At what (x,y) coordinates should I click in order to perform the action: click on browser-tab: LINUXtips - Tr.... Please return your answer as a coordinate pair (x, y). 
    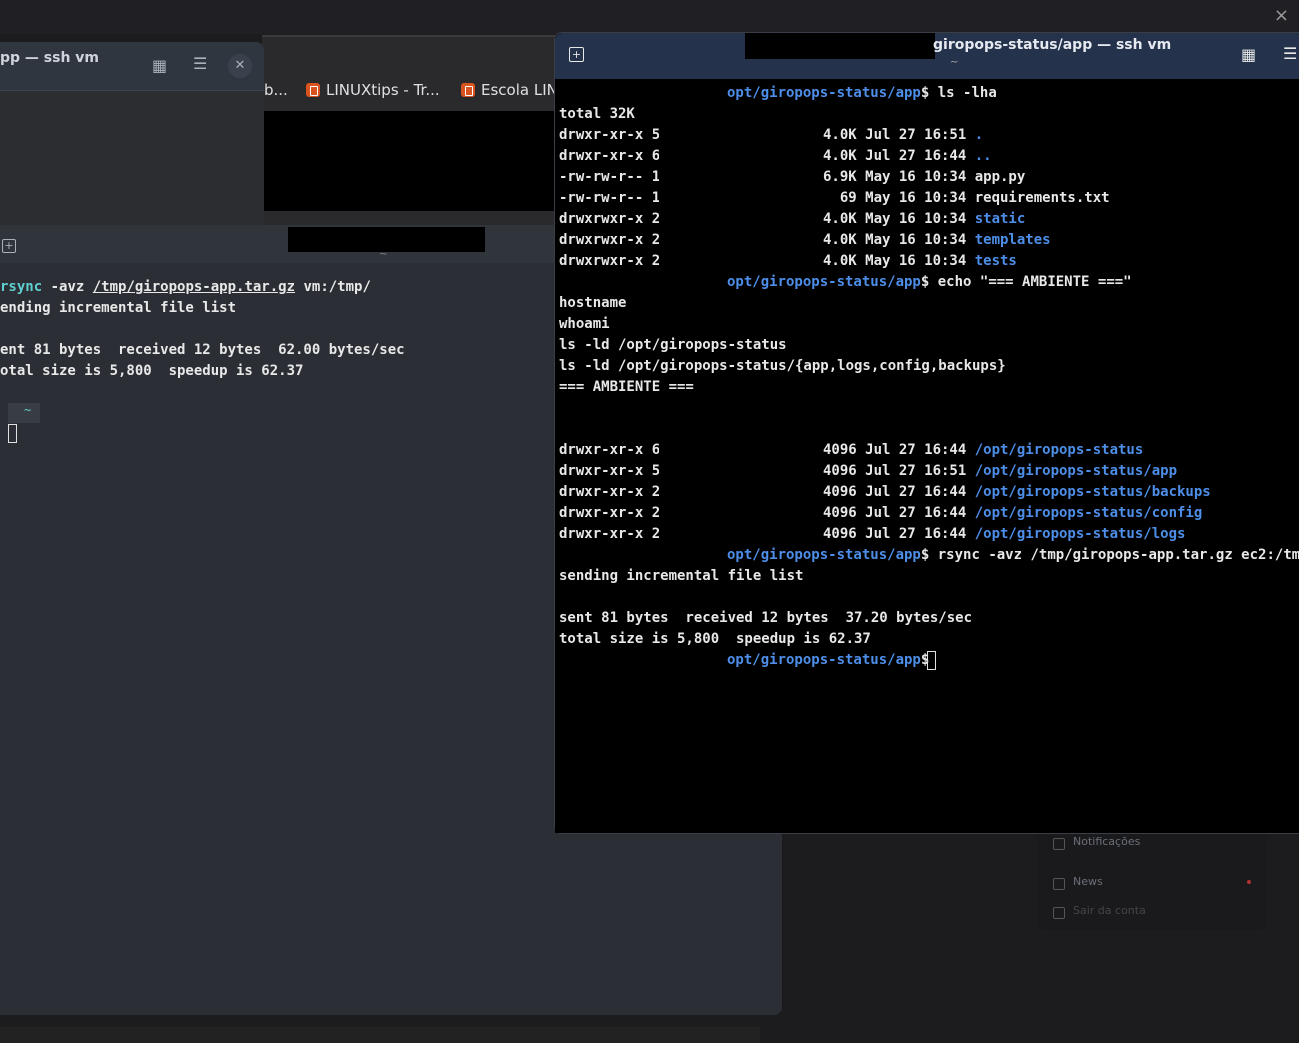
    Looking at the image, I should click on (373, 90).